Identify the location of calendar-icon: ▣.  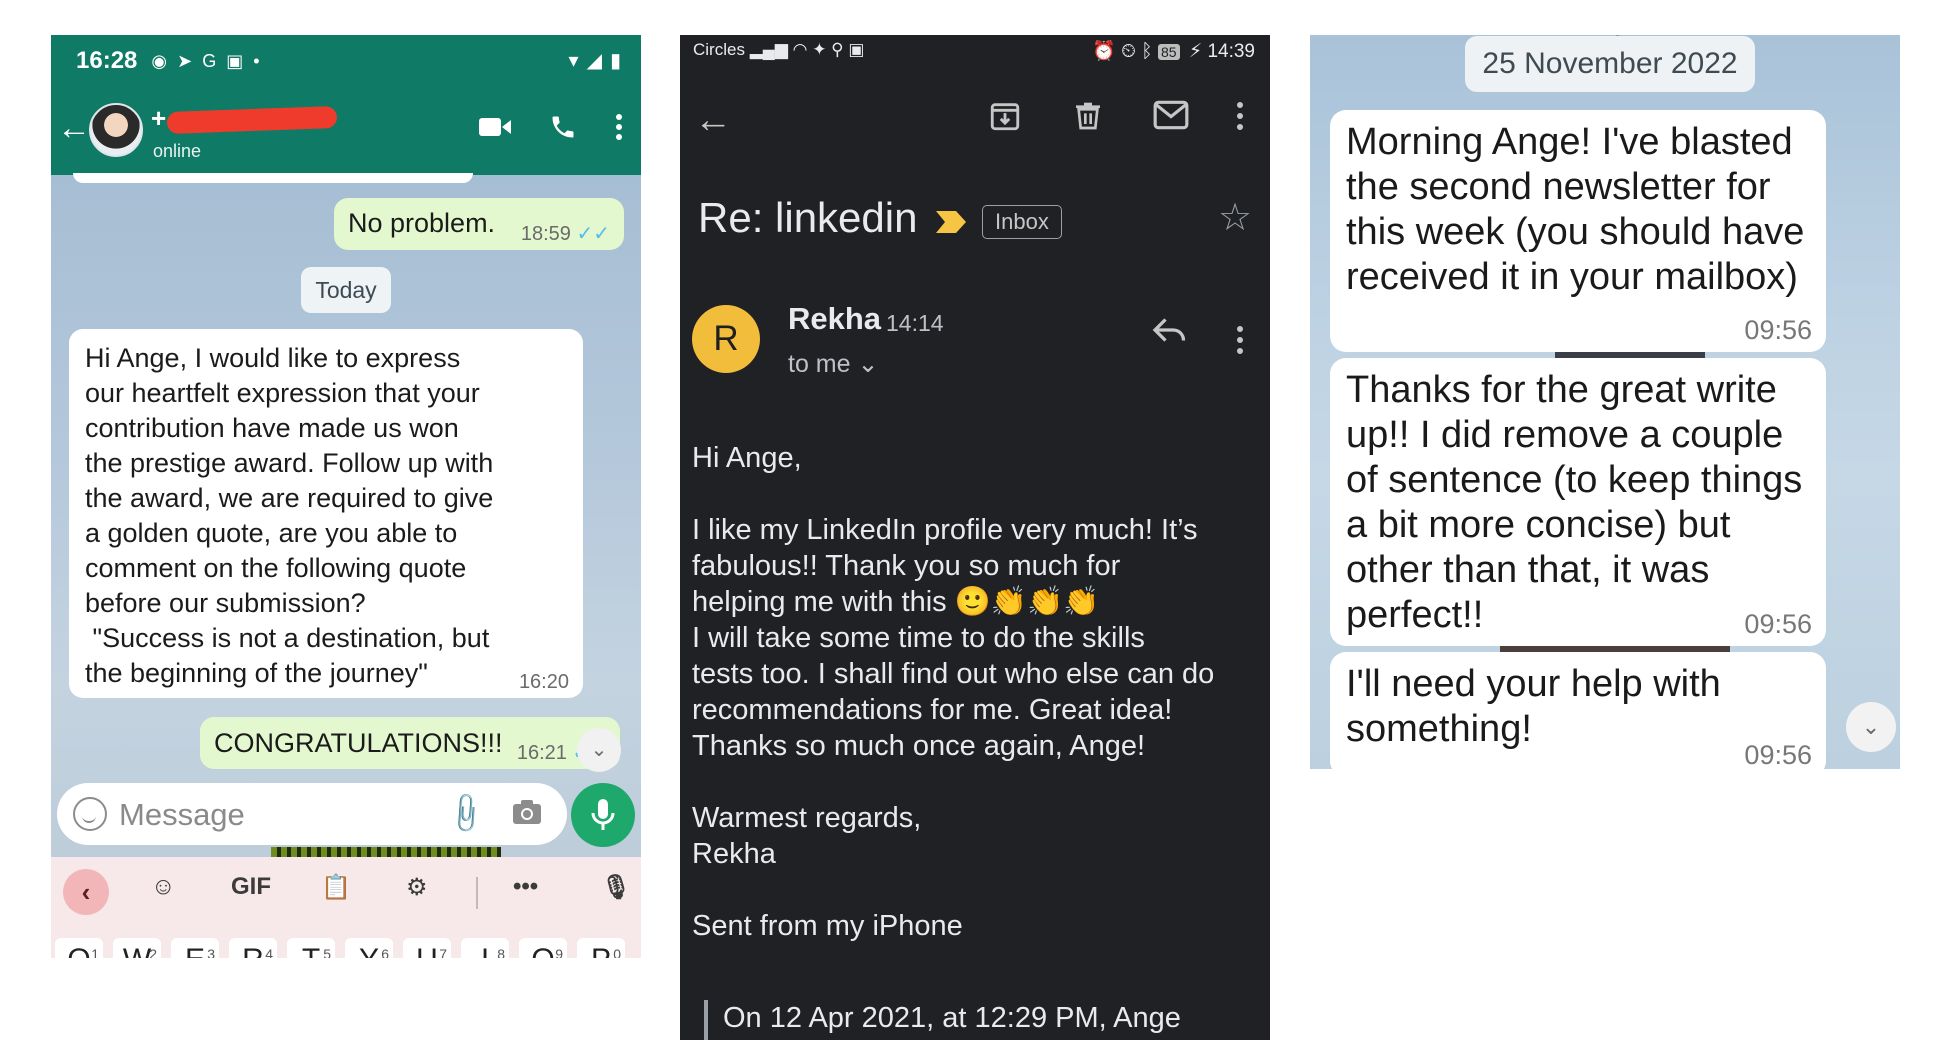
(235, 60).